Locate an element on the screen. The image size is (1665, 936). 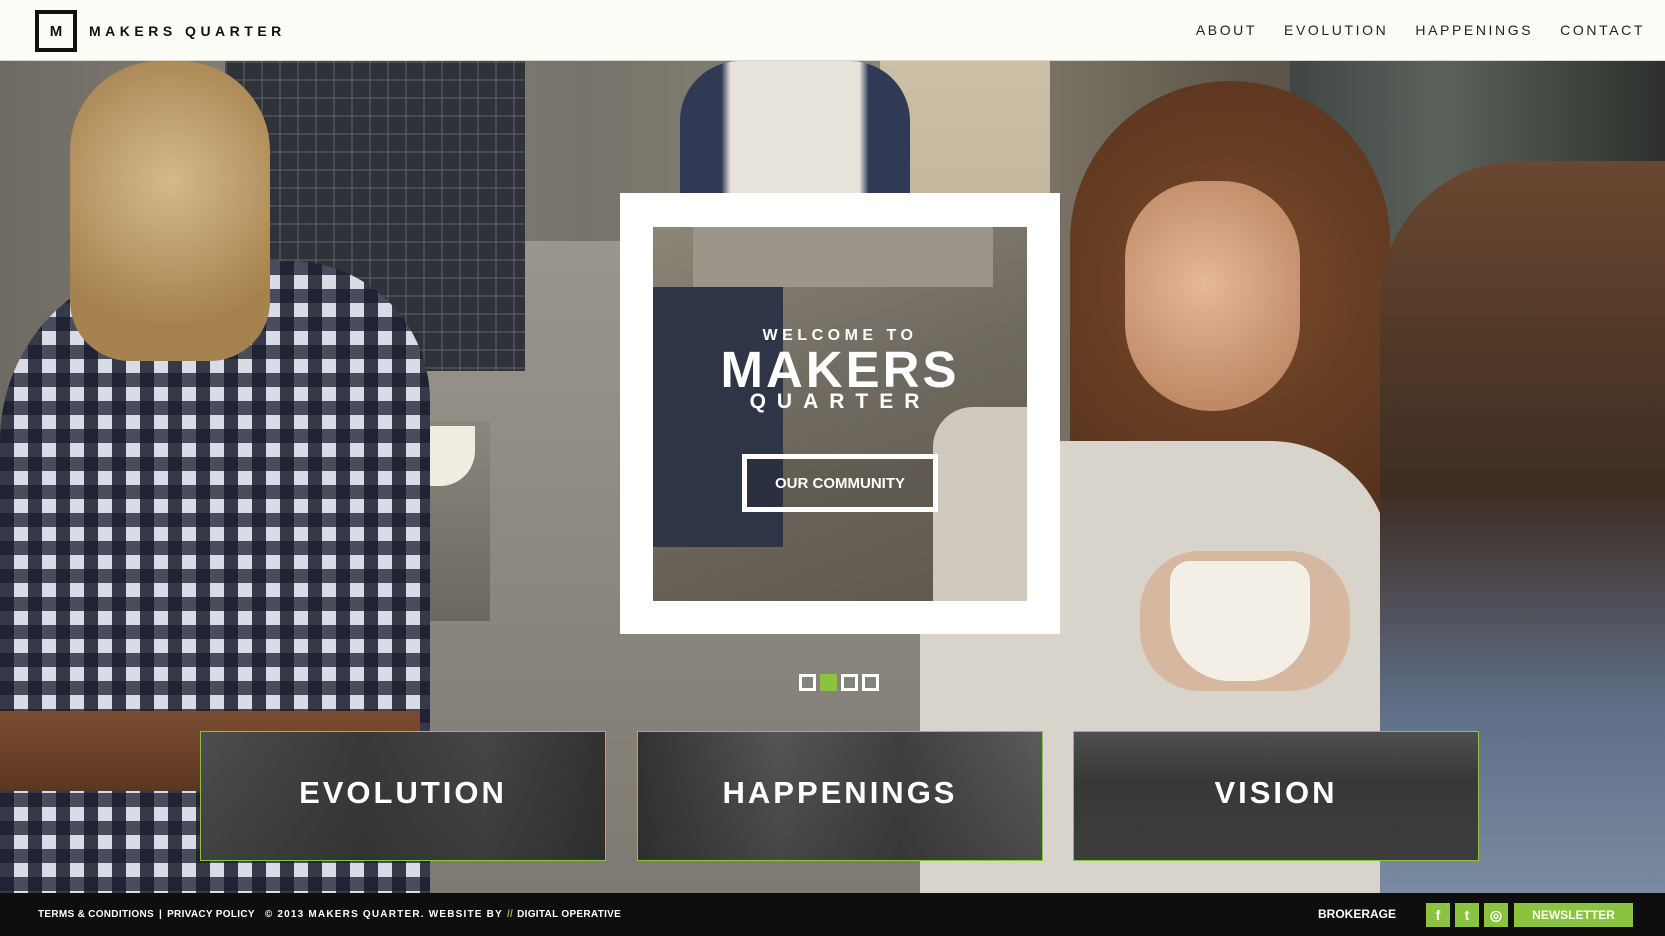
tile-evolution: EVOLUTION is located at coordinates (403, 796).